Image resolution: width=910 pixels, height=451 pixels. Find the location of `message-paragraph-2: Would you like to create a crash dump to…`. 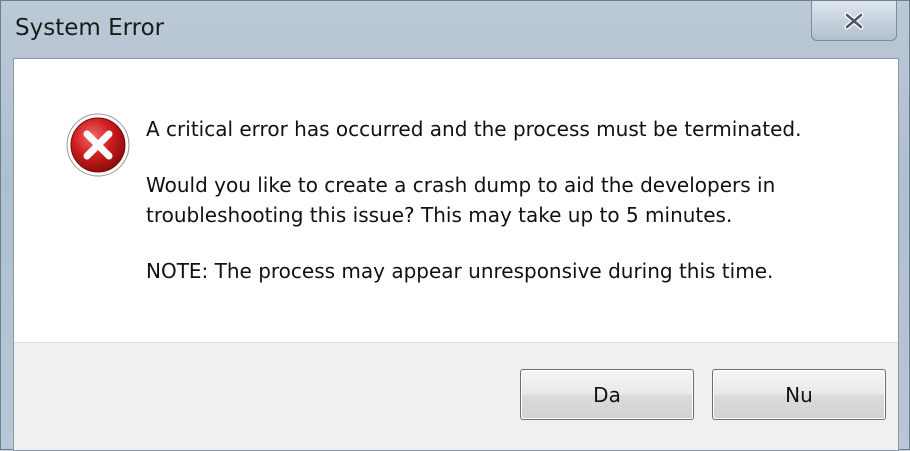

message-paragraph-2: Would you like to create a crash dump to… is located at coordinates (461, 200).